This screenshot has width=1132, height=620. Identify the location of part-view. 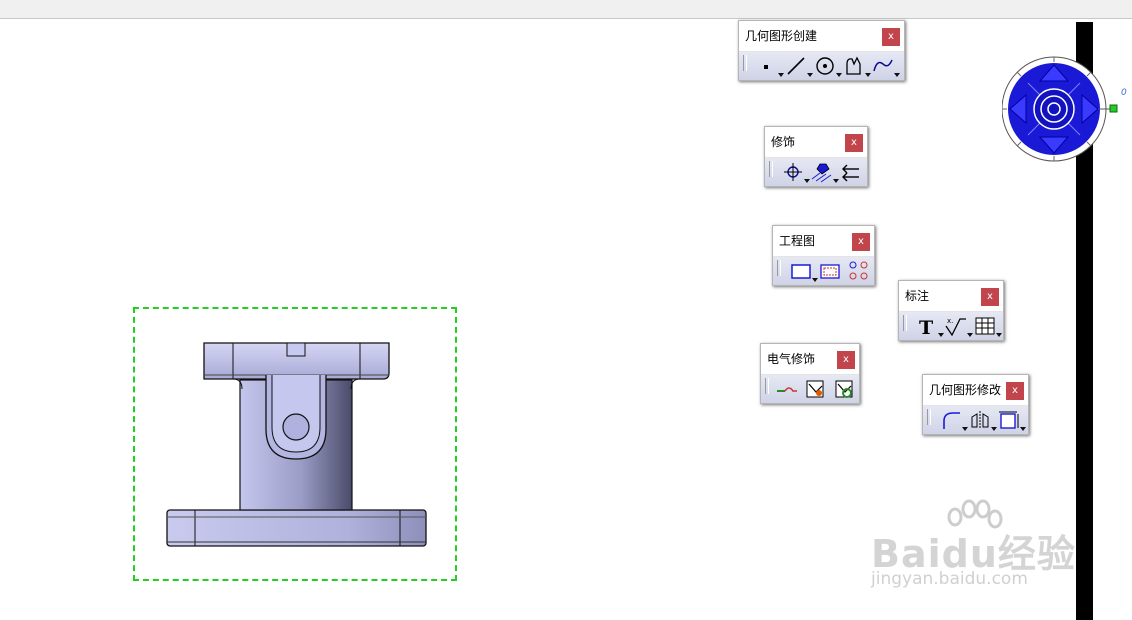
(295, 446).